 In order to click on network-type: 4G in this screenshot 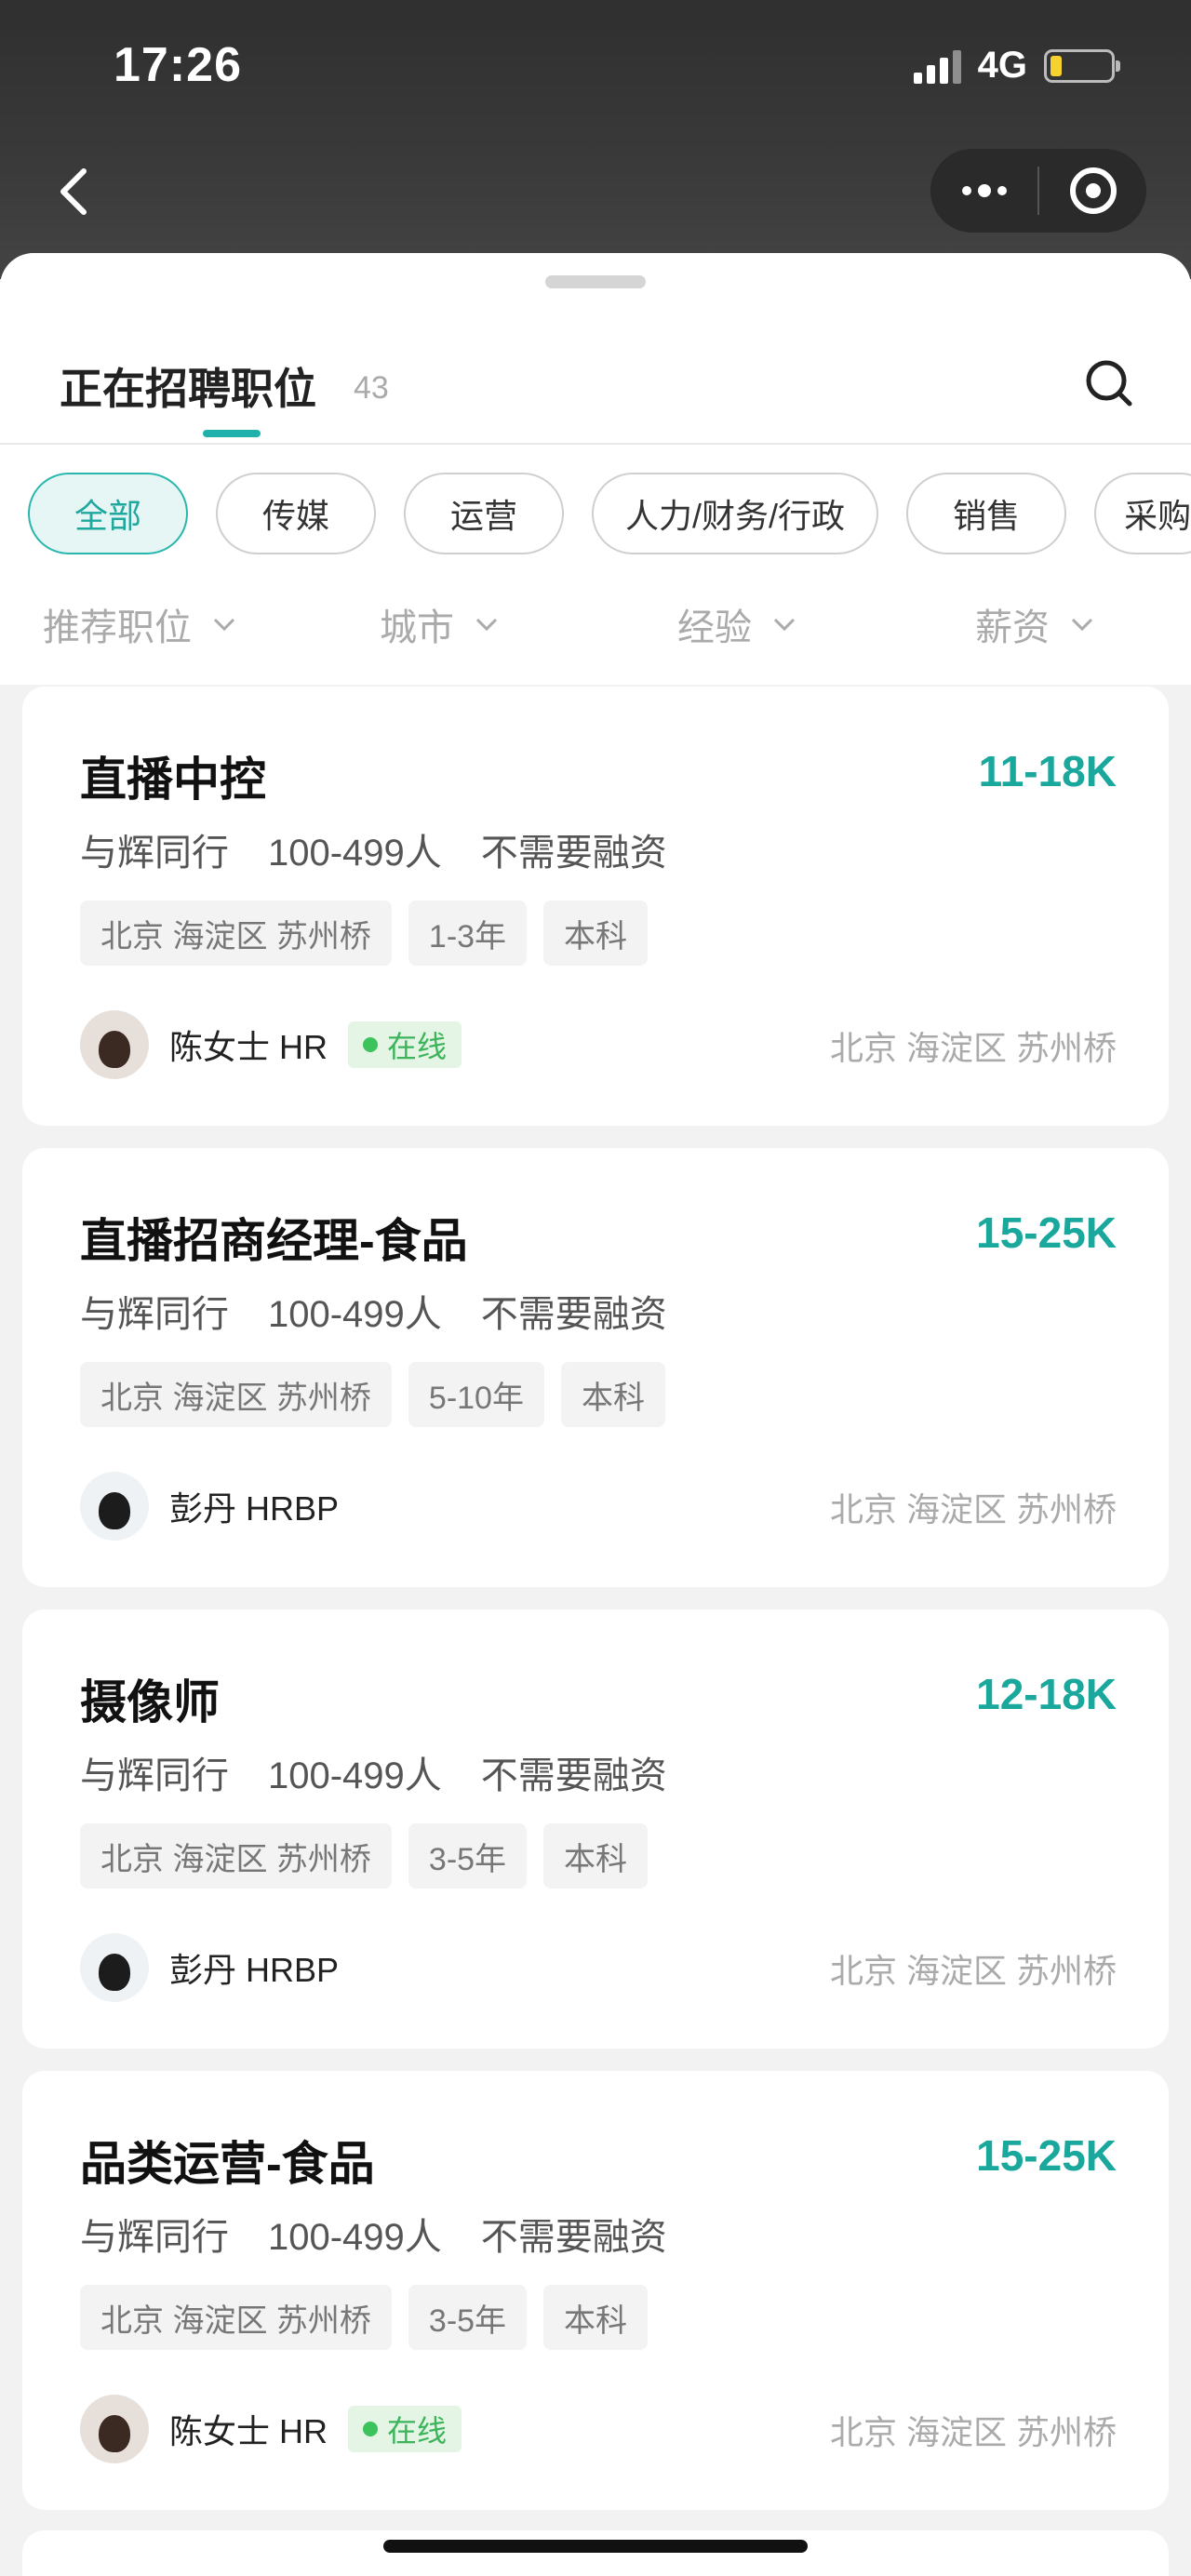, I will do `click(1002, 65)`.